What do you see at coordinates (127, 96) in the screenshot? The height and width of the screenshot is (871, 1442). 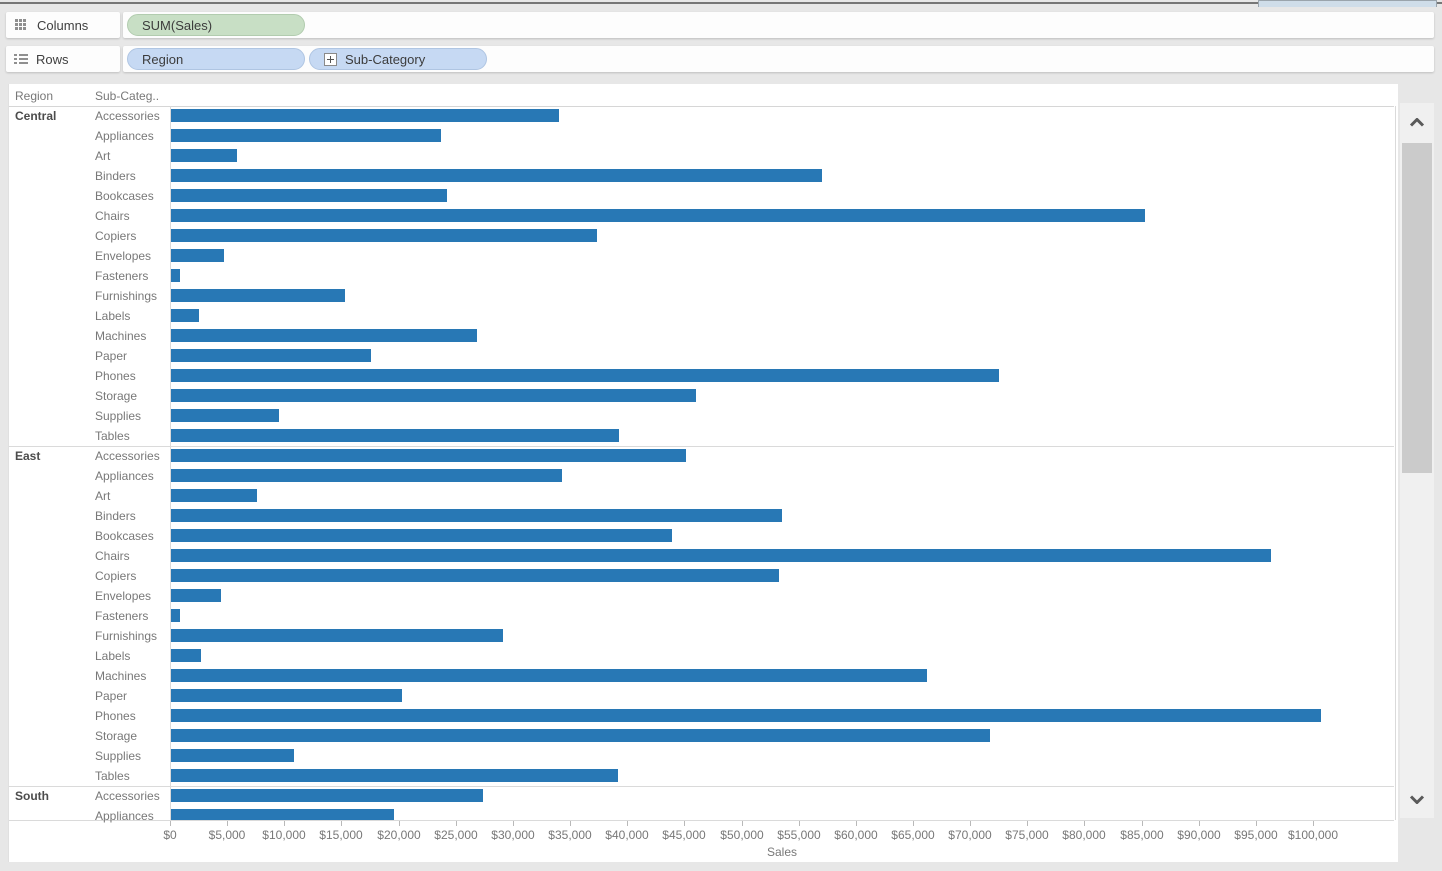 I see `subcategory-column-header: Sub-Categ..` at bounding box center [127, 96].